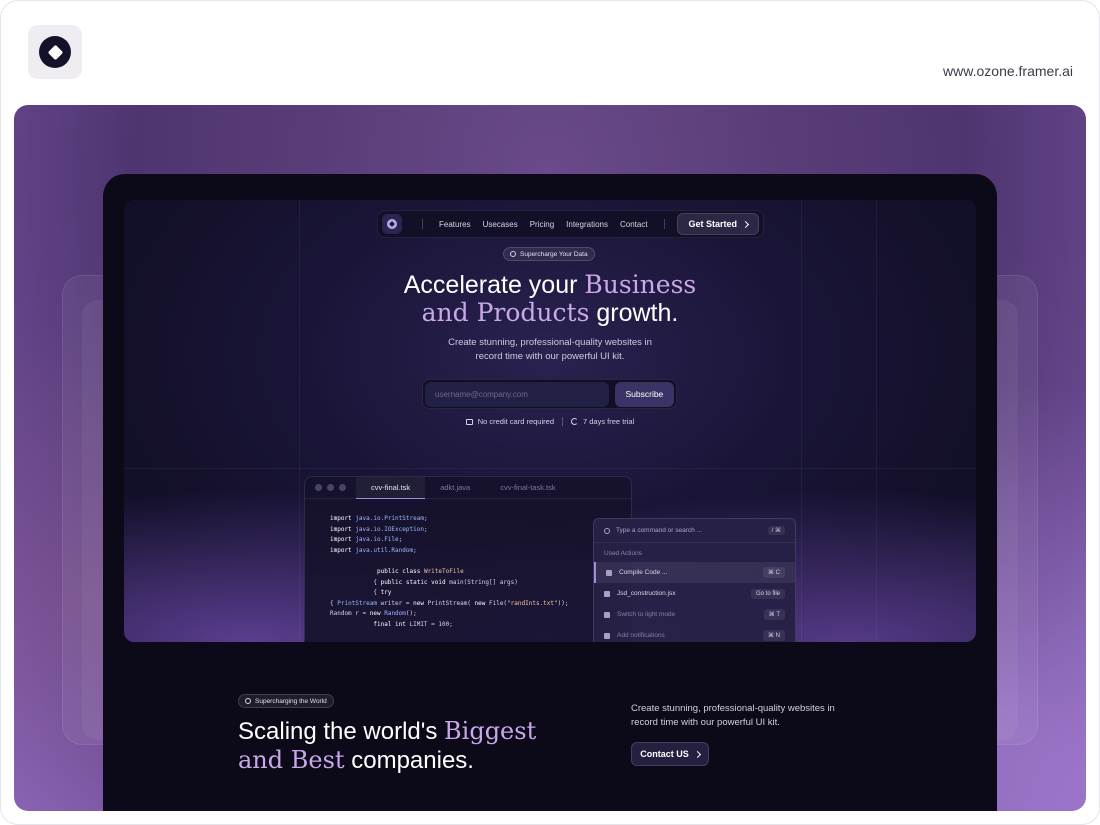 This screenshot has height=825, width=1100. I want to click on brand-logo, so click(55, 52).